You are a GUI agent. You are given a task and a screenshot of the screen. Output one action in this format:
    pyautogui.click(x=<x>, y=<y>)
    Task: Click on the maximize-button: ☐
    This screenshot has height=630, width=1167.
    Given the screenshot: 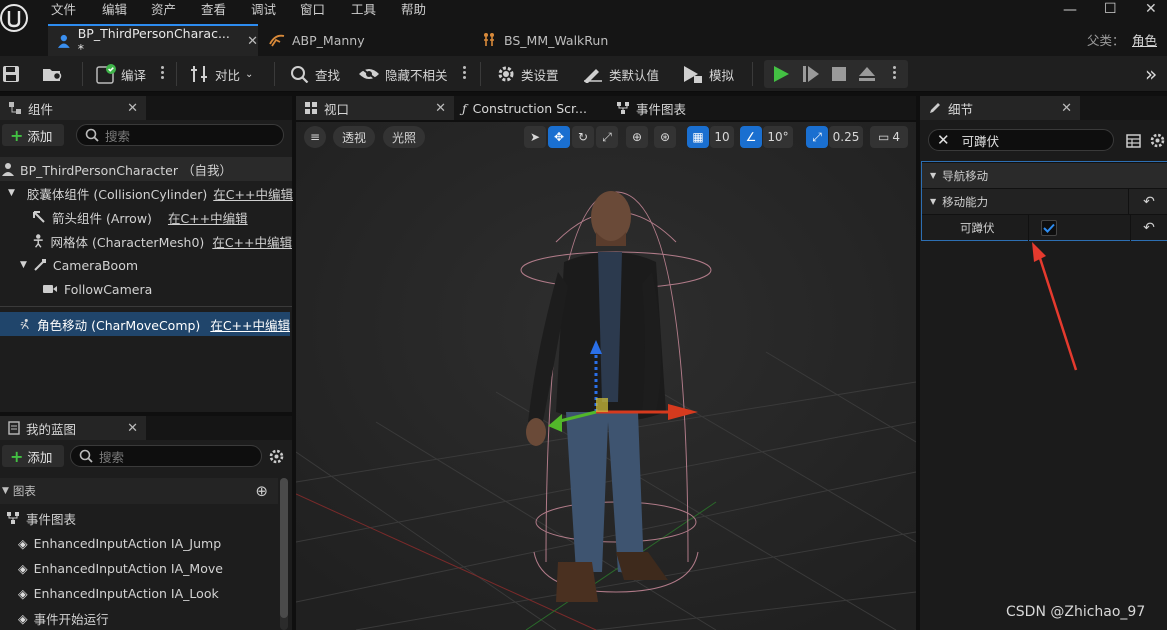 What is the action you would take?
    pyautogui.click(x=1110, y=9)
    